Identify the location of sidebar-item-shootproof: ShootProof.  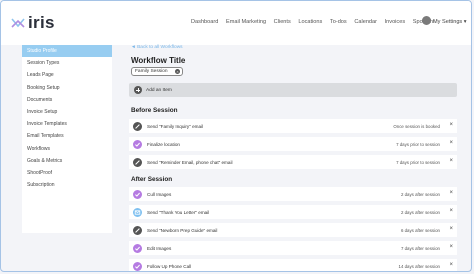
(67, 173).